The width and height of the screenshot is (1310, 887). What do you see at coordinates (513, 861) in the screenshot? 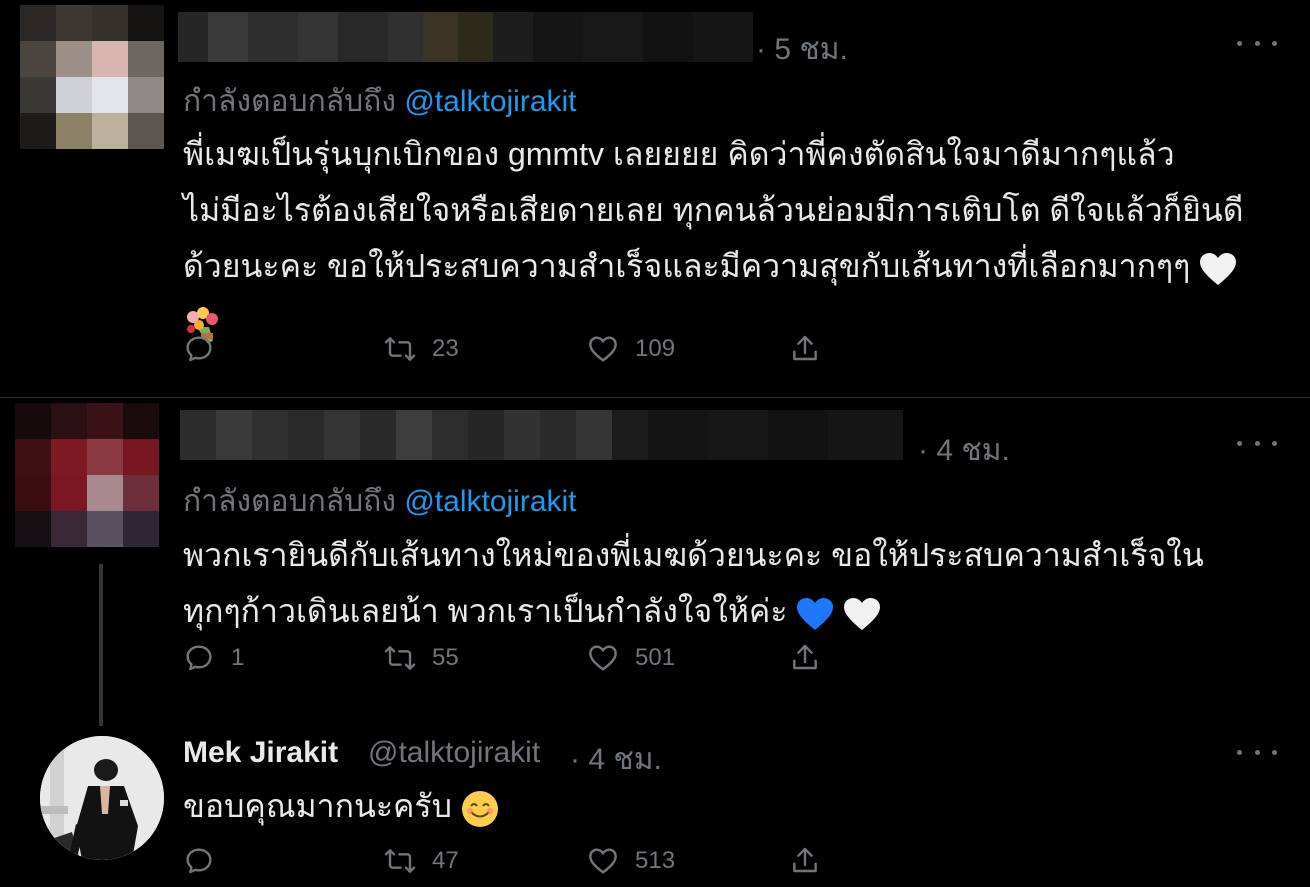
I see `tweet-actions: 47 513` at bounding box center [513, 861].